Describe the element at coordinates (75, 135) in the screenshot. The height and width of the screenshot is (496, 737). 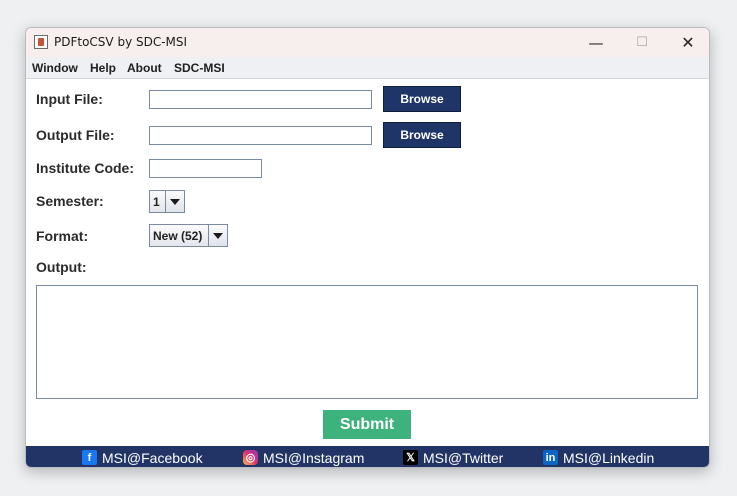
I see `output-file-label: Output File:` at that location.